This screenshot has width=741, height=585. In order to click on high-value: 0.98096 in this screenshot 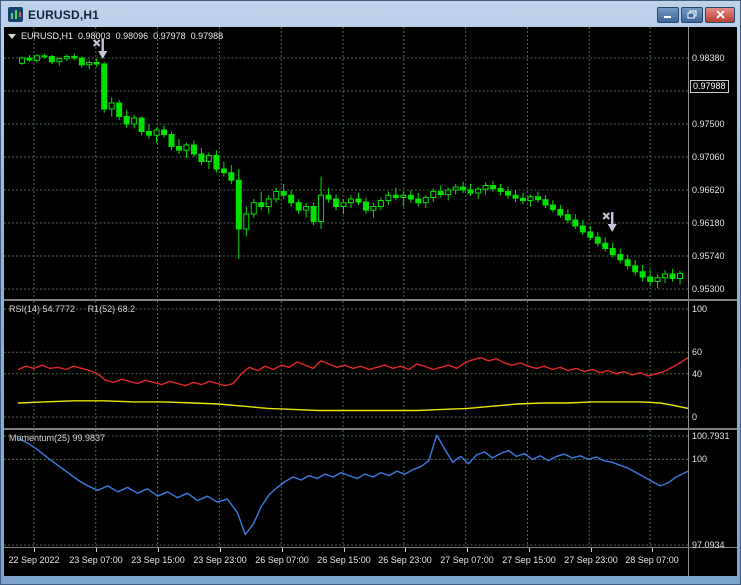, I will do `click(132, 36)`.